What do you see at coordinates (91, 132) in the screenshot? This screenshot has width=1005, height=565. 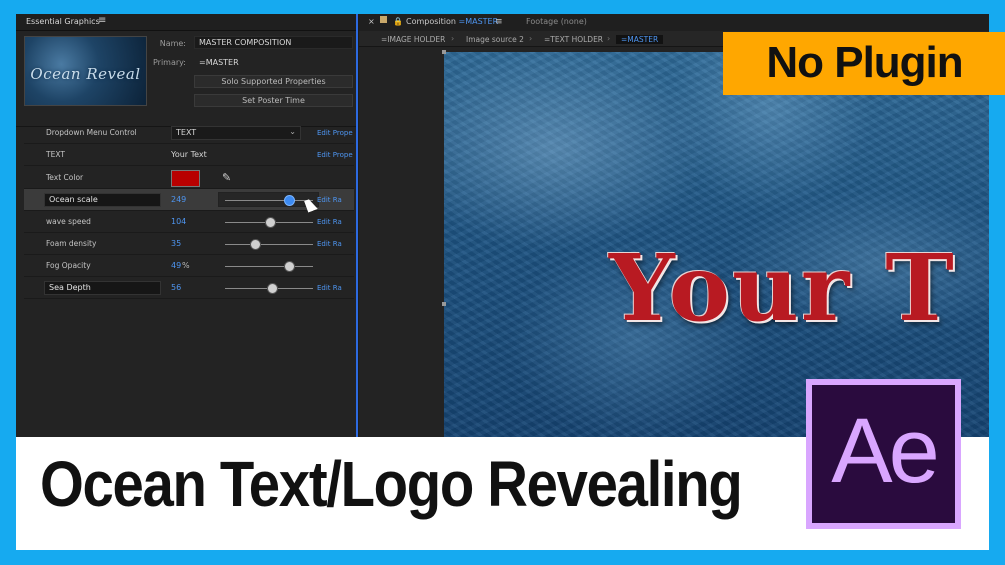 I see `property-label: Dropdown Menu Control` at bounding box center [91, 132].